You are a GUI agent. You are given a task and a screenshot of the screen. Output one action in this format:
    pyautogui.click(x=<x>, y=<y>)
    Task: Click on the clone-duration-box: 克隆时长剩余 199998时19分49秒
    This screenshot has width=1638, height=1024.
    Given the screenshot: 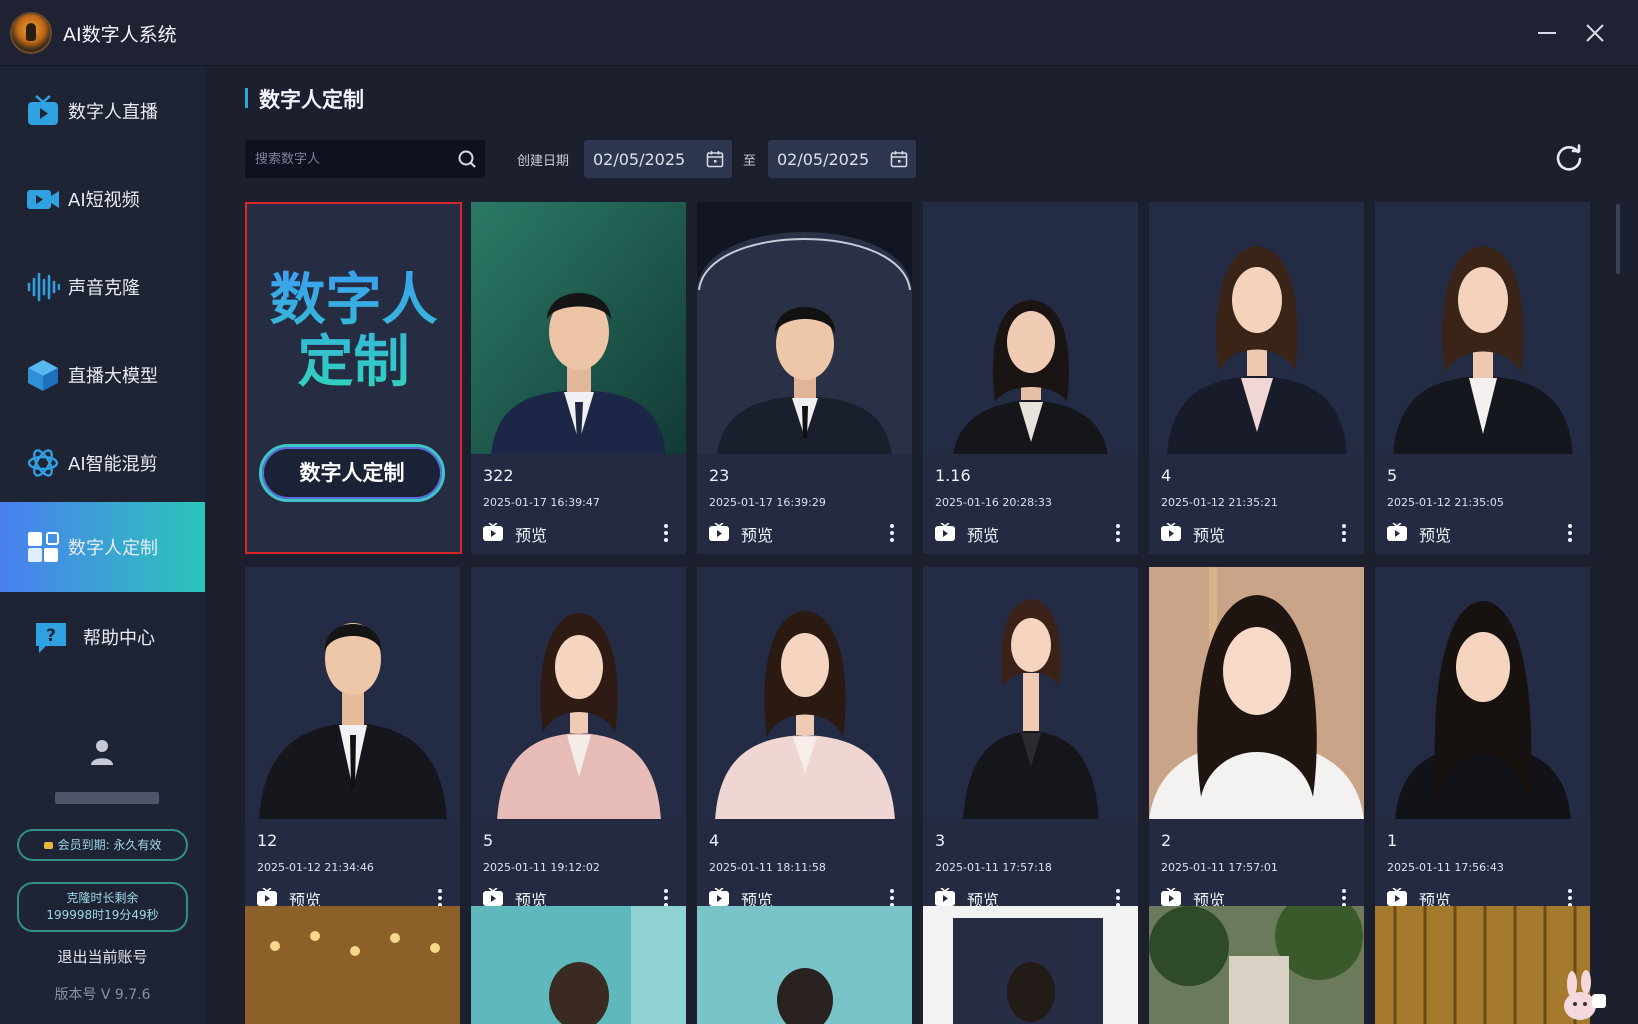 What is the action you would take?
    pyautogui.click(x=102, y=907)
    